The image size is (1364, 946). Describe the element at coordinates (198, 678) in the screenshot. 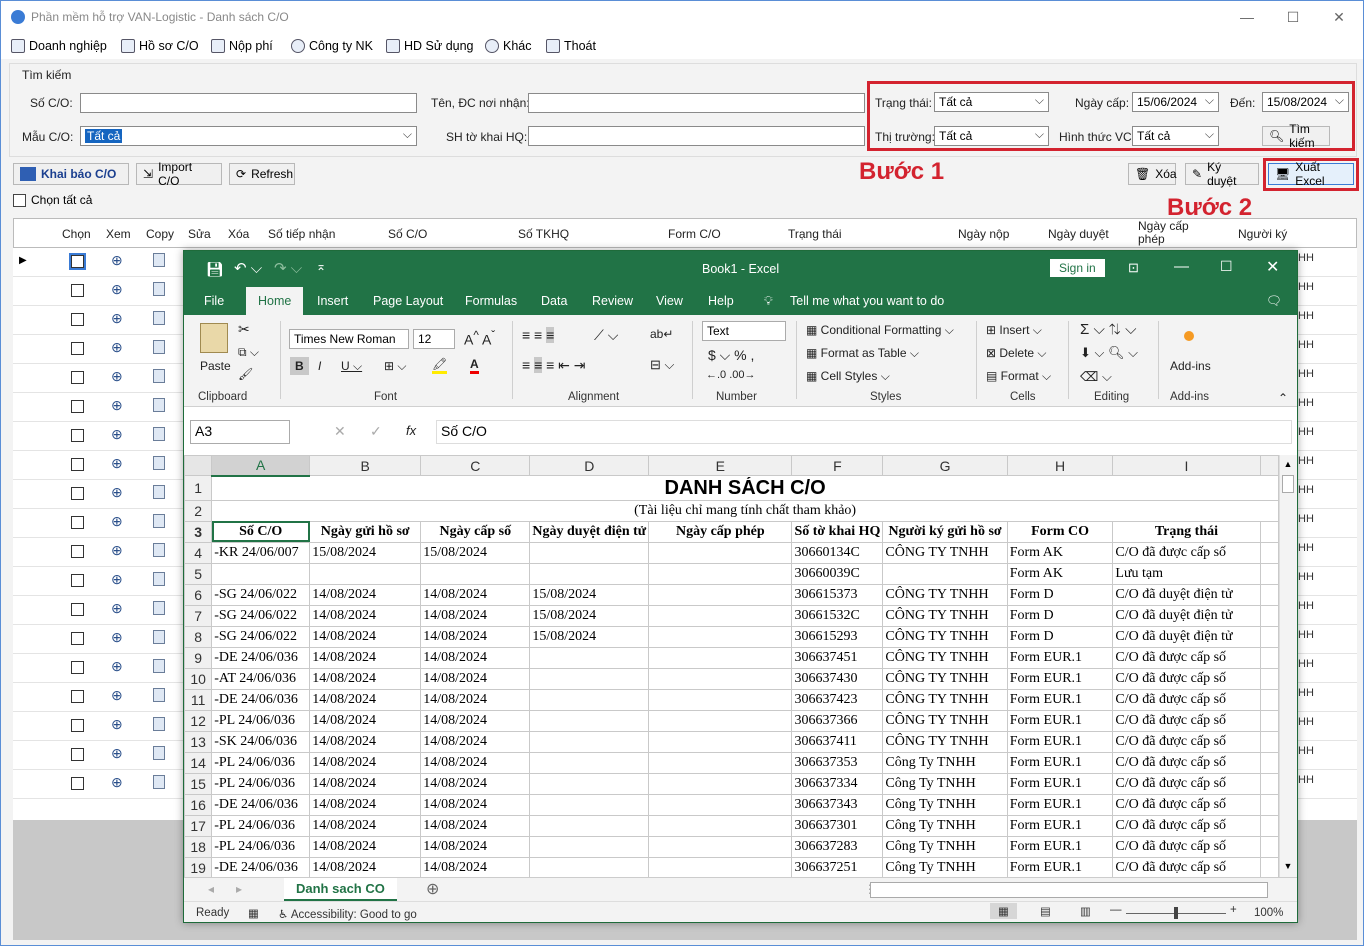

I see `row-number: 10` at that location.